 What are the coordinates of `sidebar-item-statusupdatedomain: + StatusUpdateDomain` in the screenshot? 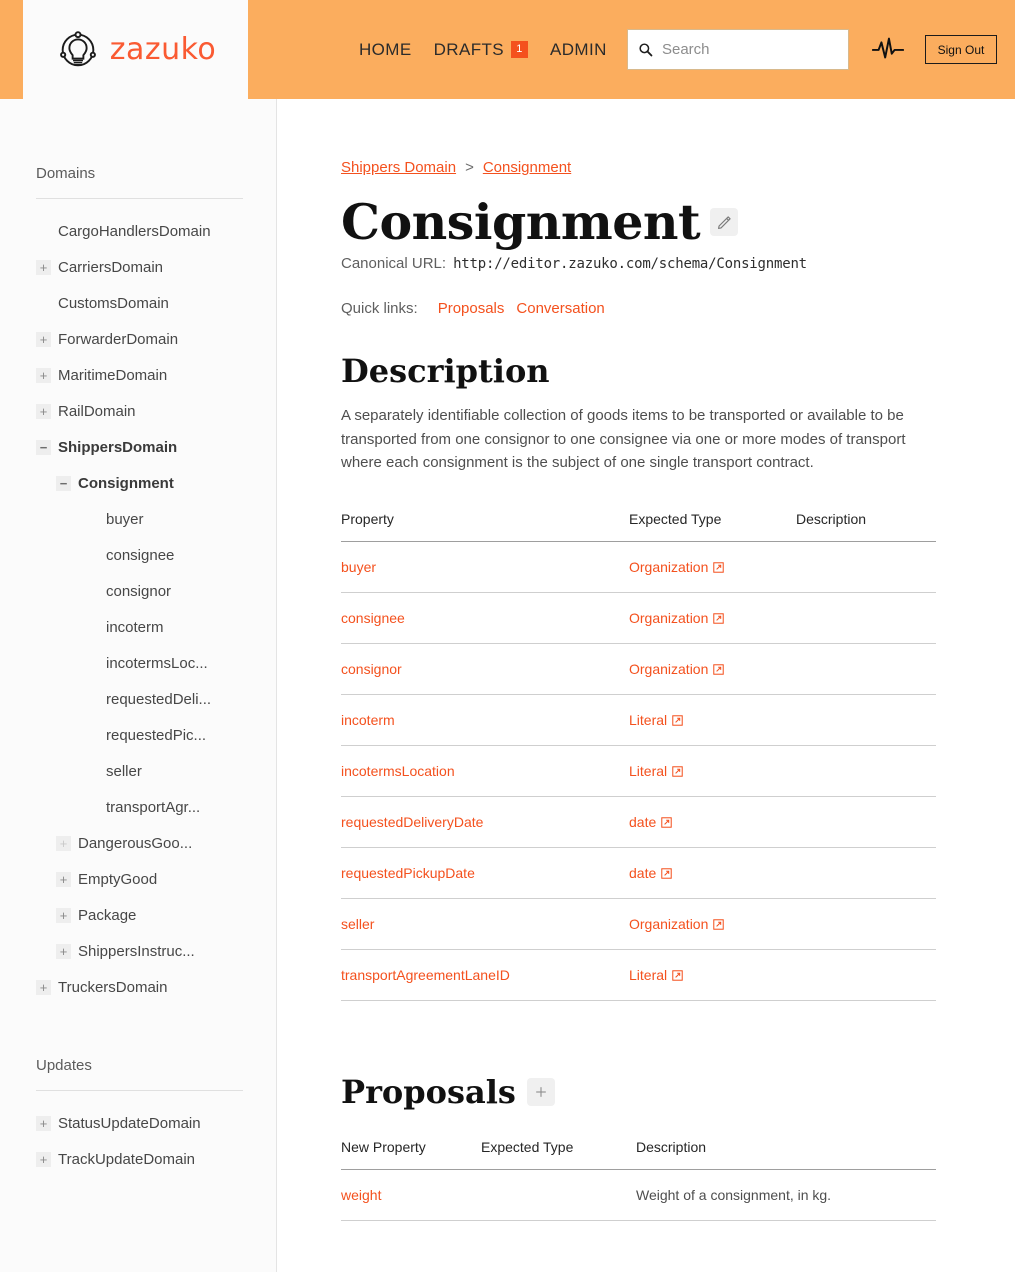 It's located at (138, 1123).